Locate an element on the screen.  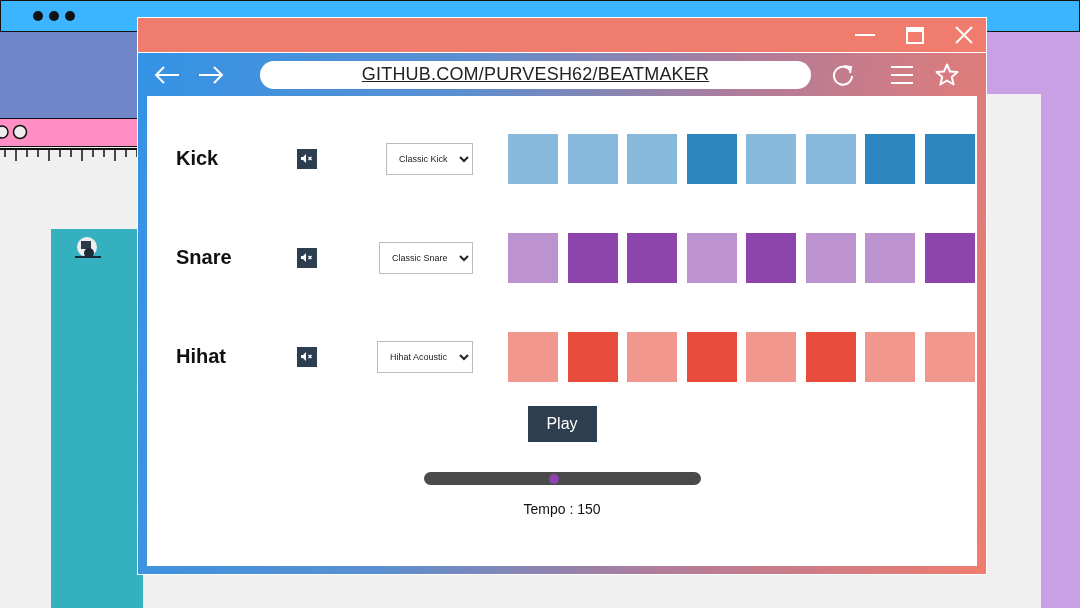
sound-dropdown: Classic Kick is located at coordinates (429, 158).